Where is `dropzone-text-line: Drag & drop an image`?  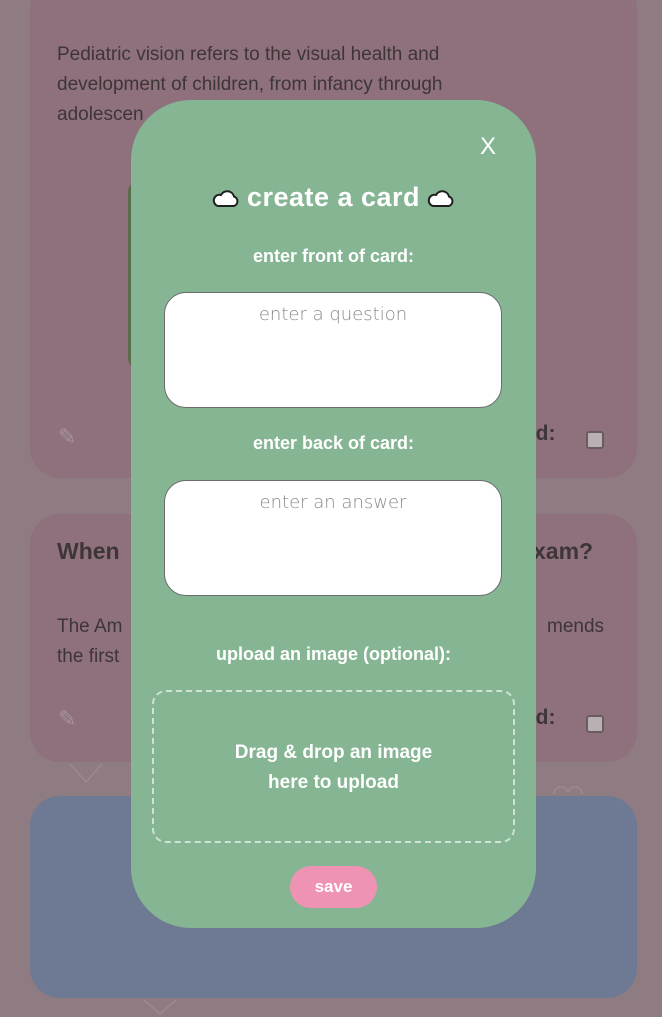
dropzone-text-line: Drag & drop an image is located at coordinates (333, 752).